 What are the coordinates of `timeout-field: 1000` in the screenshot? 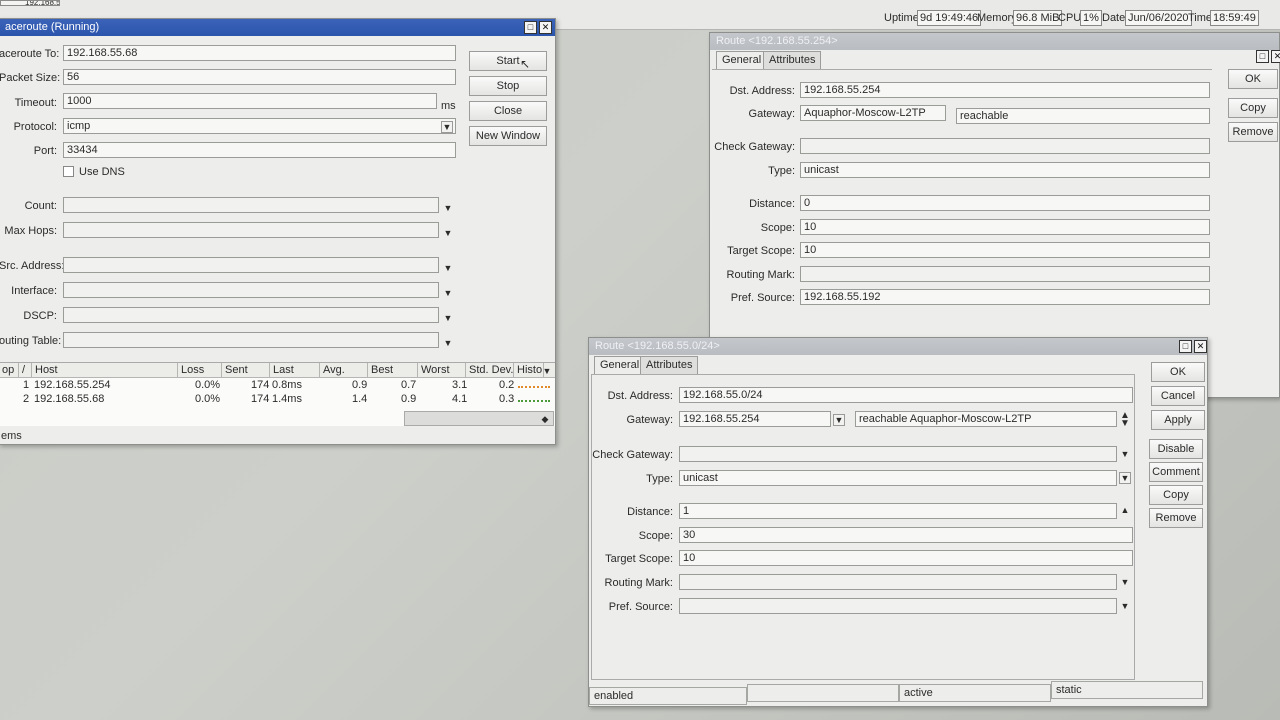 It's located at (250, 101).